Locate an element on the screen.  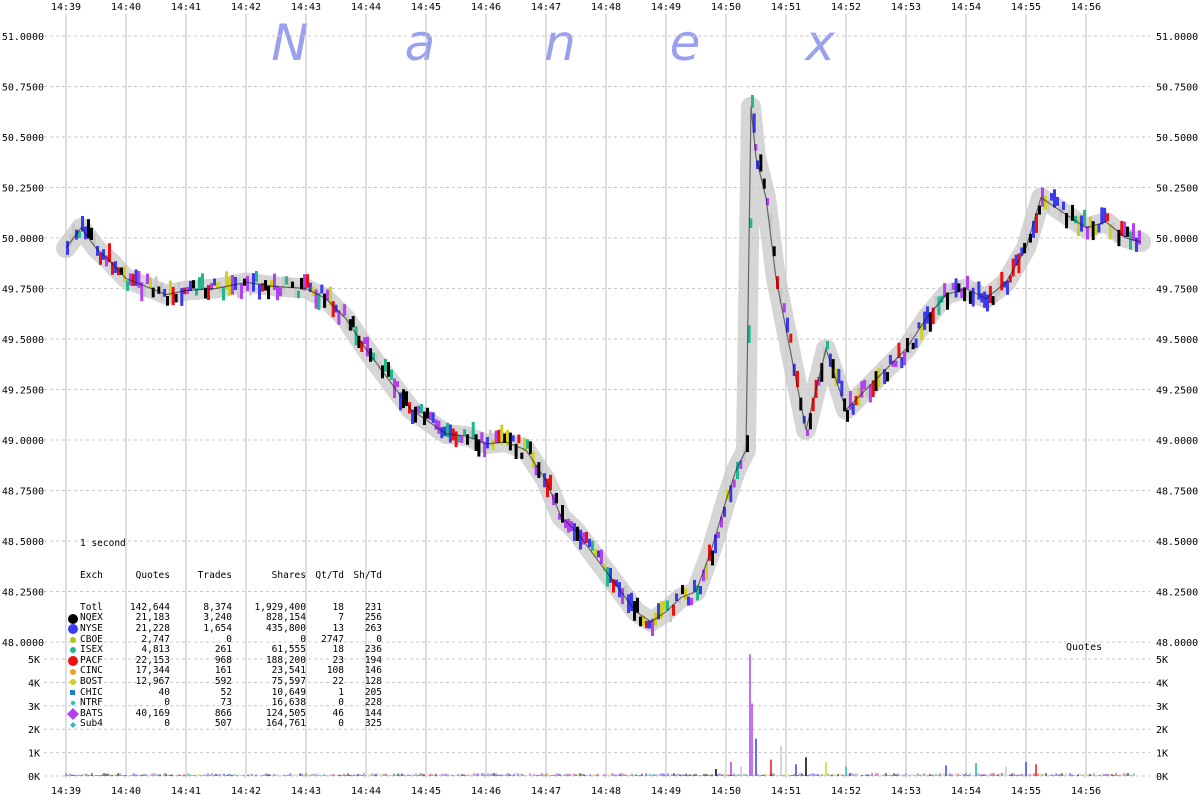
time-tick-bottom: 14:50 is located at coordinates (726, 791).